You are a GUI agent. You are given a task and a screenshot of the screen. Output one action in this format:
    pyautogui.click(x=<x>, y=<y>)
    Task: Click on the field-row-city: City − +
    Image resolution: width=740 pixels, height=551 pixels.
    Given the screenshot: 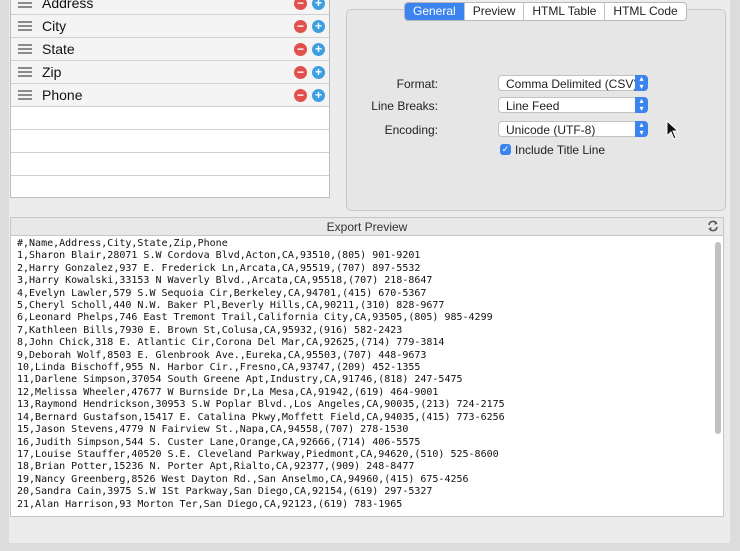 What is the action you would take?
    pyautogui.click(x=170, y=26)
    